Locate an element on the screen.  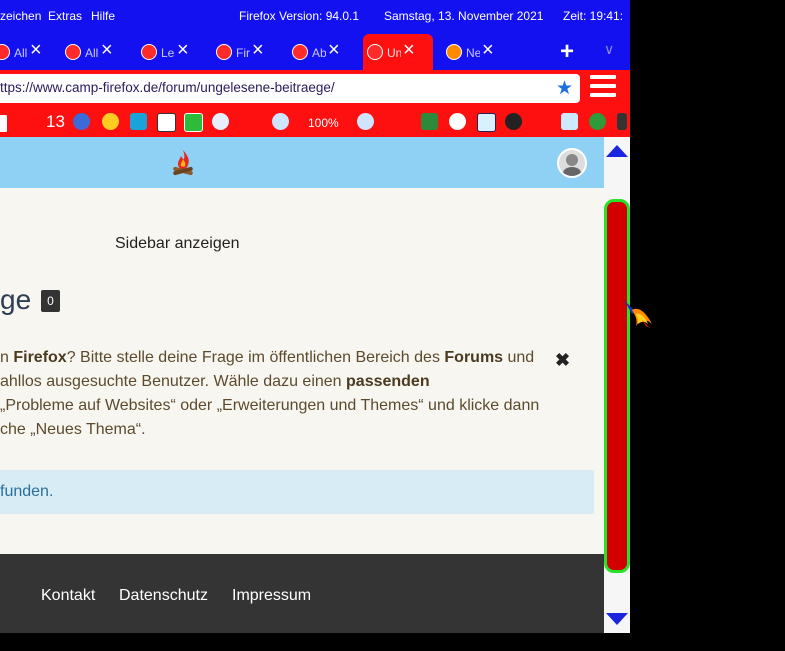
zoom-out-icon is located at coordinates (280, 121).